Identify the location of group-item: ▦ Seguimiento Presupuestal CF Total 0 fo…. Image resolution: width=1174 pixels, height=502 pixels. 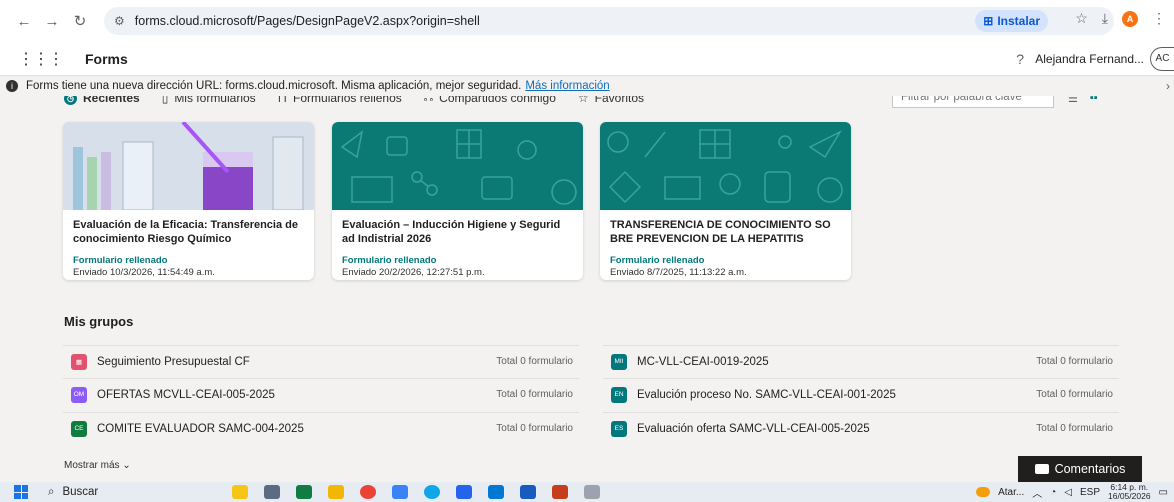
(321, 361).